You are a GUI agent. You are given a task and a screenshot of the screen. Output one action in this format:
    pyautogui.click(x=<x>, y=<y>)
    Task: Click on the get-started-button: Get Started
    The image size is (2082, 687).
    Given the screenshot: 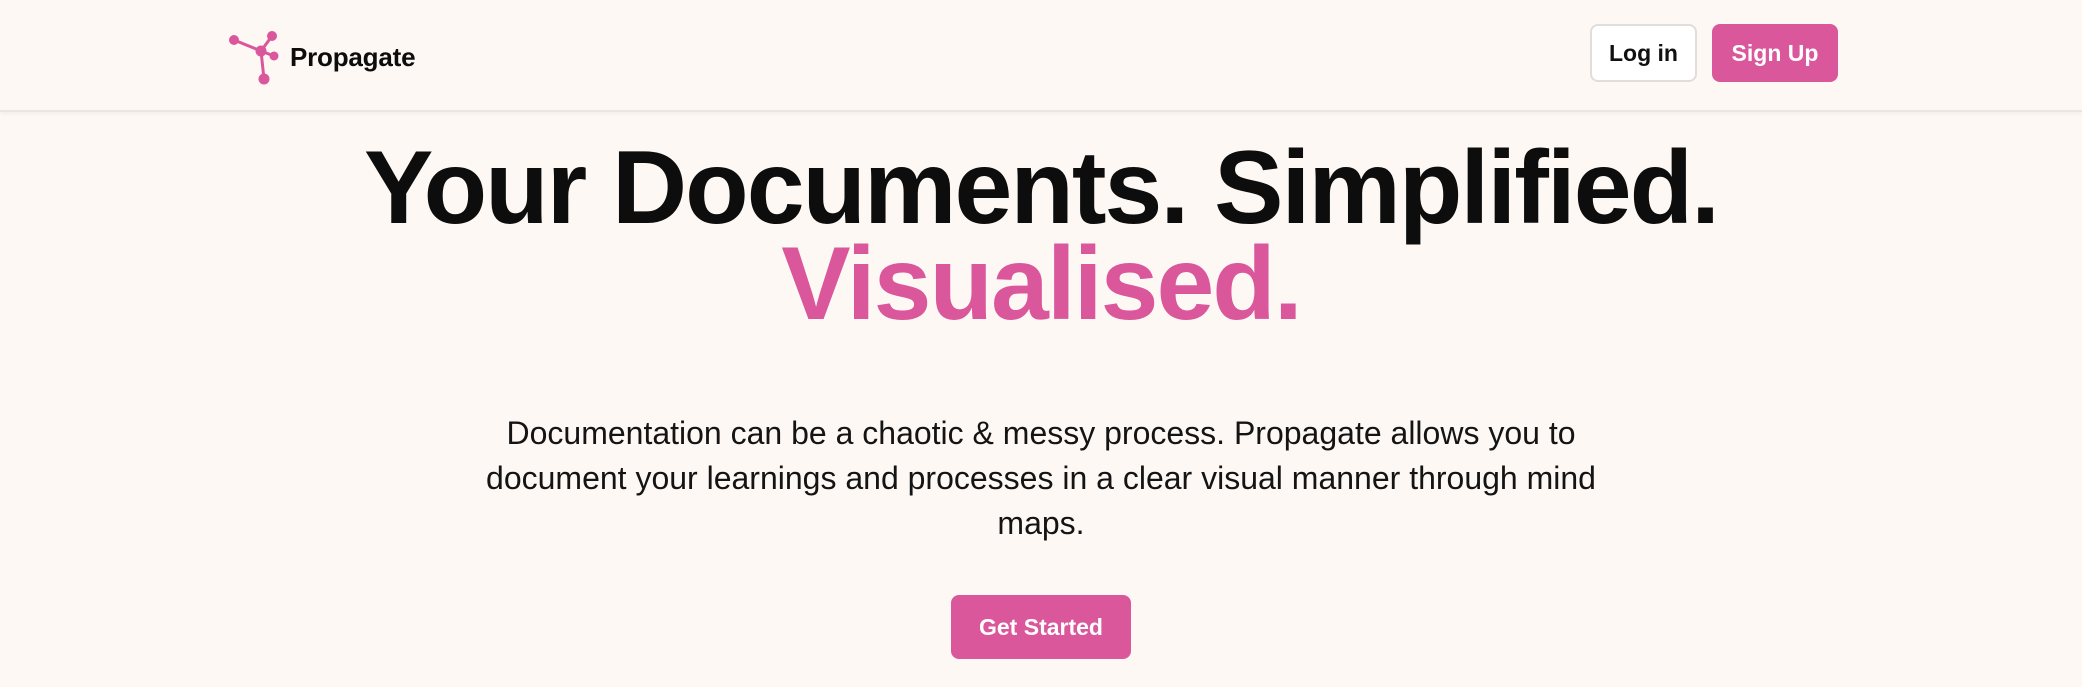 What is the action you would take?
    pyautogui.click(x=1041, y=627)
    